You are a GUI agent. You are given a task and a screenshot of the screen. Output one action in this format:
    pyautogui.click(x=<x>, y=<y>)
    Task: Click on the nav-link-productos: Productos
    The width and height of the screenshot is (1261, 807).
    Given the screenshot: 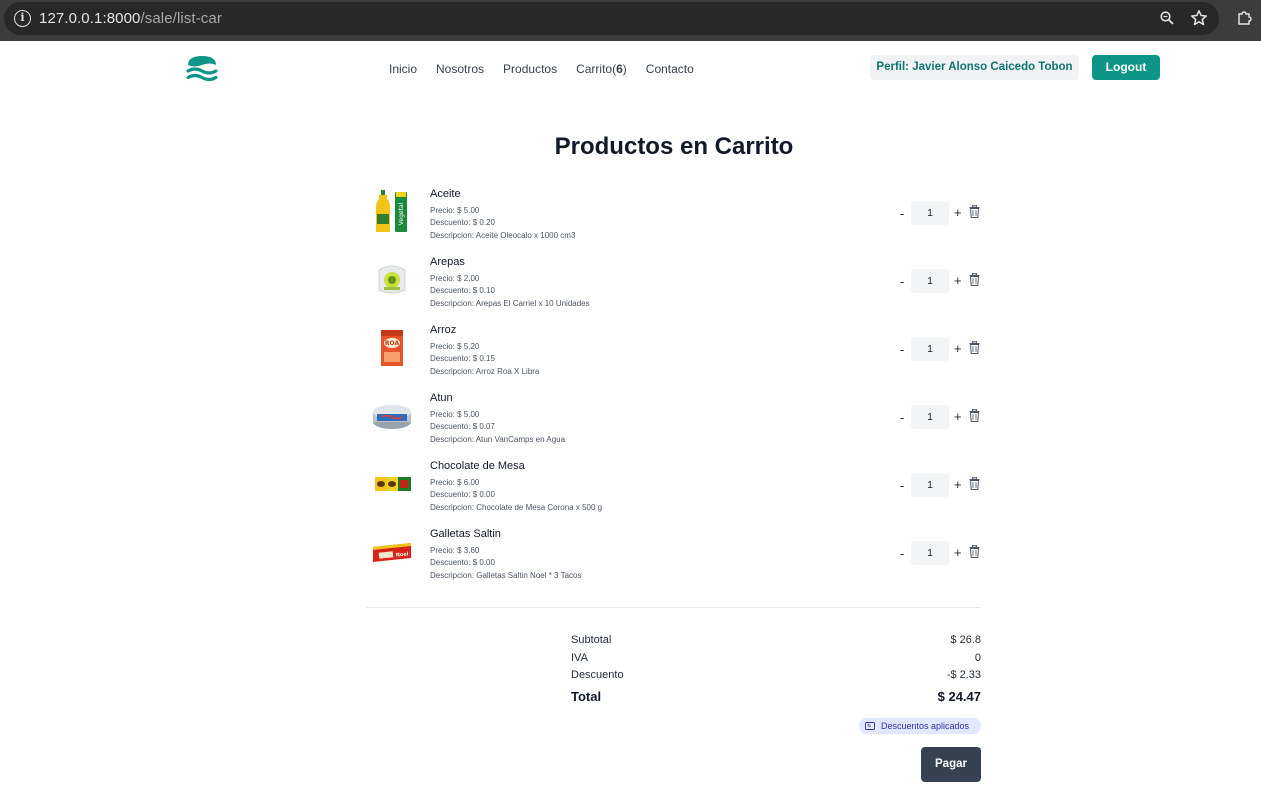 What is the action you would take?
    pyautogui.click(x=530, y=69)
    